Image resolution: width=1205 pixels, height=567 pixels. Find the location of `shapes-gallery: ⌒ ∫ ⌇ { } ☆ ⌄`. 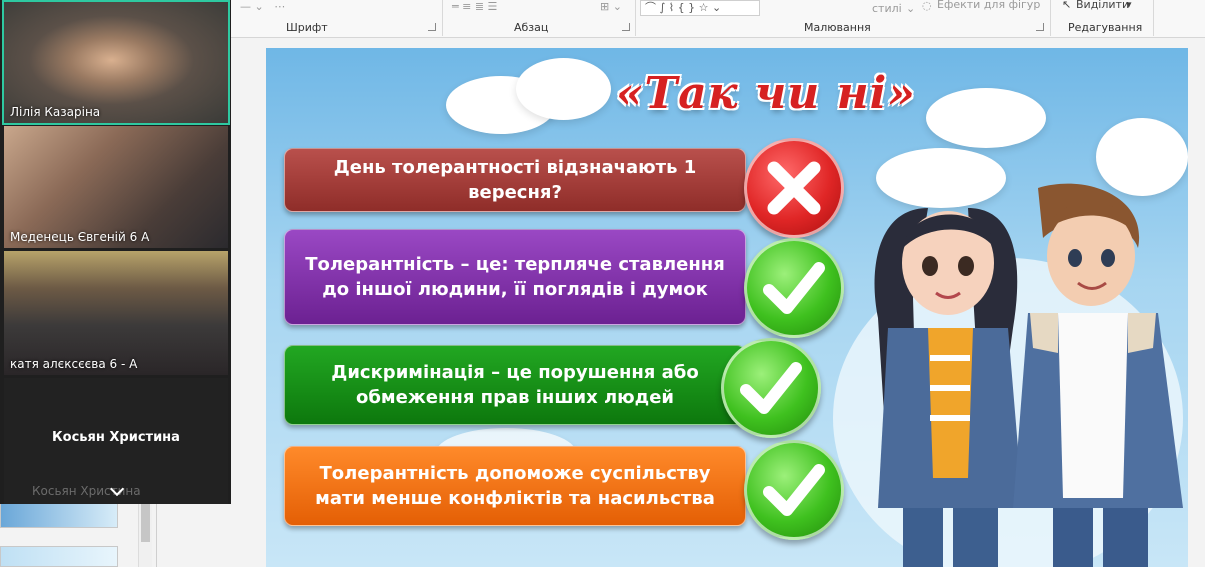

shapes-gallery: ⌒ ∫ ⌇ { } ☆ ⌄ is located at coordinates (700, 8).